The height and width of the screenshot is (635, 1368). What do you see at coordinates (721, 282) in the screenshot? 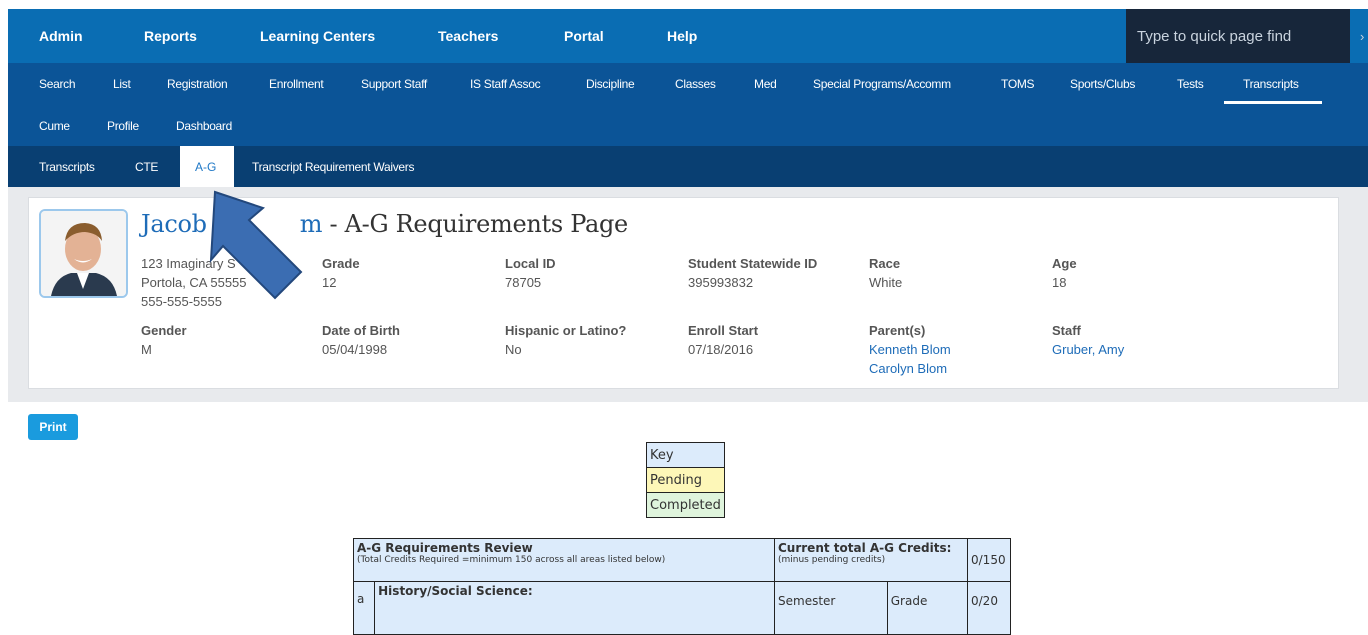
I see `statewide-id-value: 395993832` at bounding box center [721, 282].